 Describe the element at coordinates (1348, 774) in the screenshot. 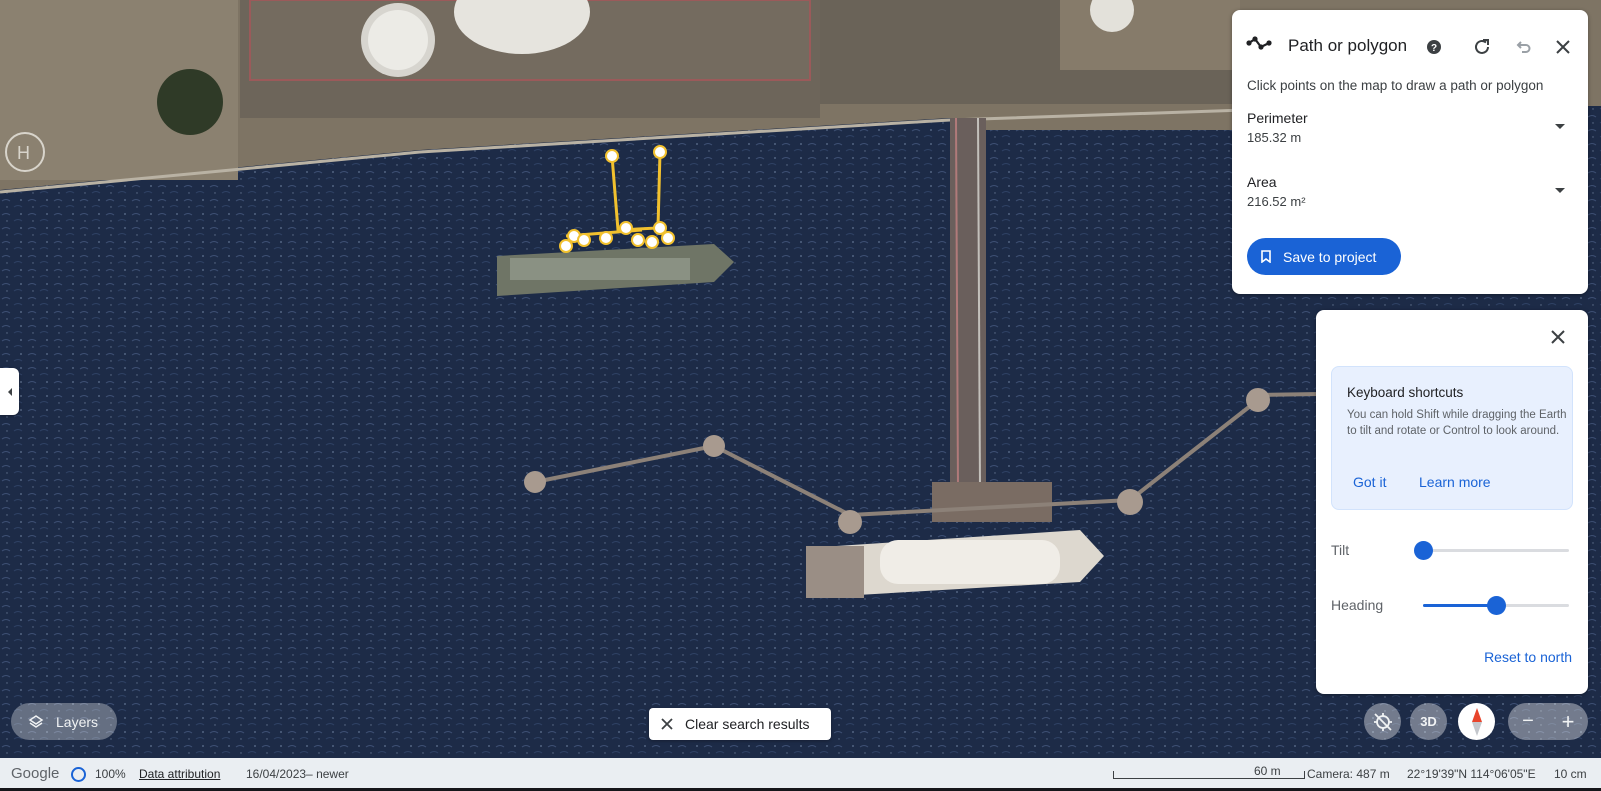

I see `camera-altitude: Camera: 487 m` at that location.